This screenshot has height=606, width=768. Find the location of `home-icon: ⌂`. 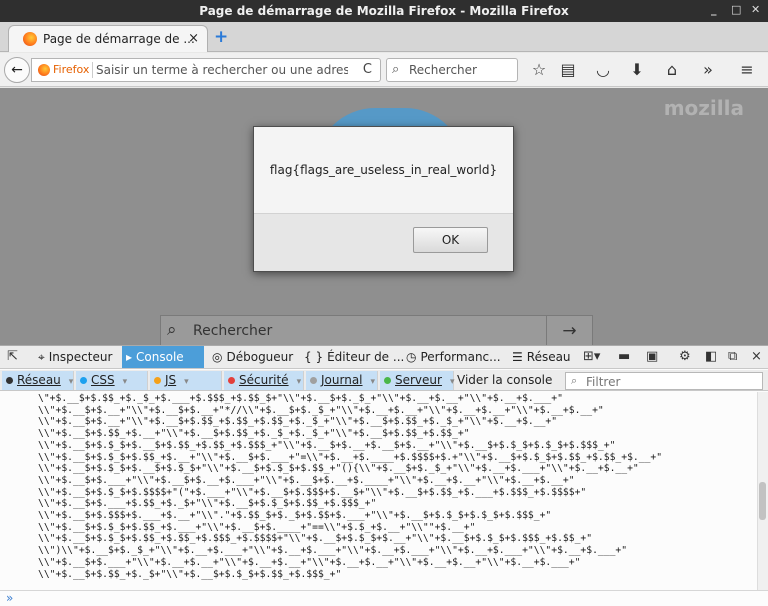

home-icon: ⌂ is located at coordinates (672, 69).